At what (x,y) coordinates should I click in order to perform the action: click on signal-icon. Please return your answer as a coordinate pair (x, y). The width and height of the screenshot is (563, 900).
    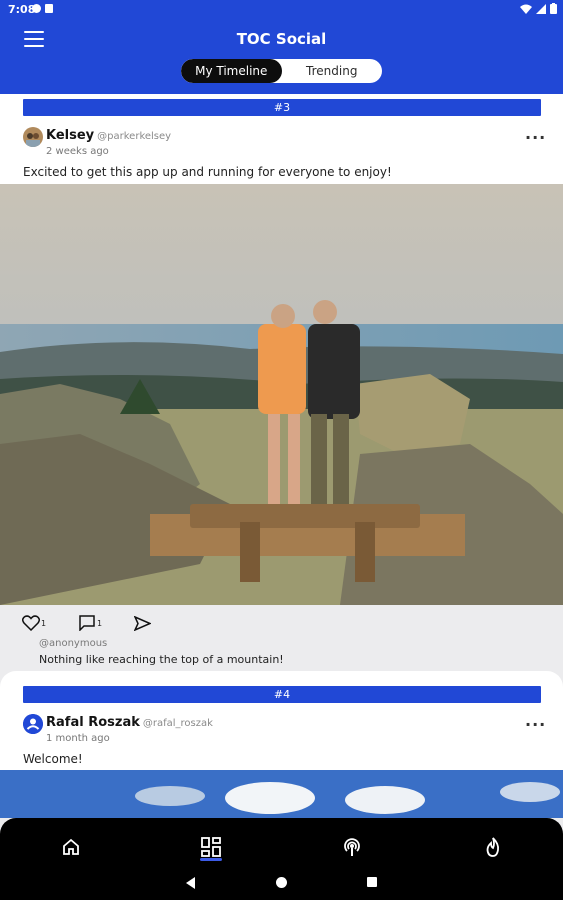
    Looking at the image, I should click on (541, 8).